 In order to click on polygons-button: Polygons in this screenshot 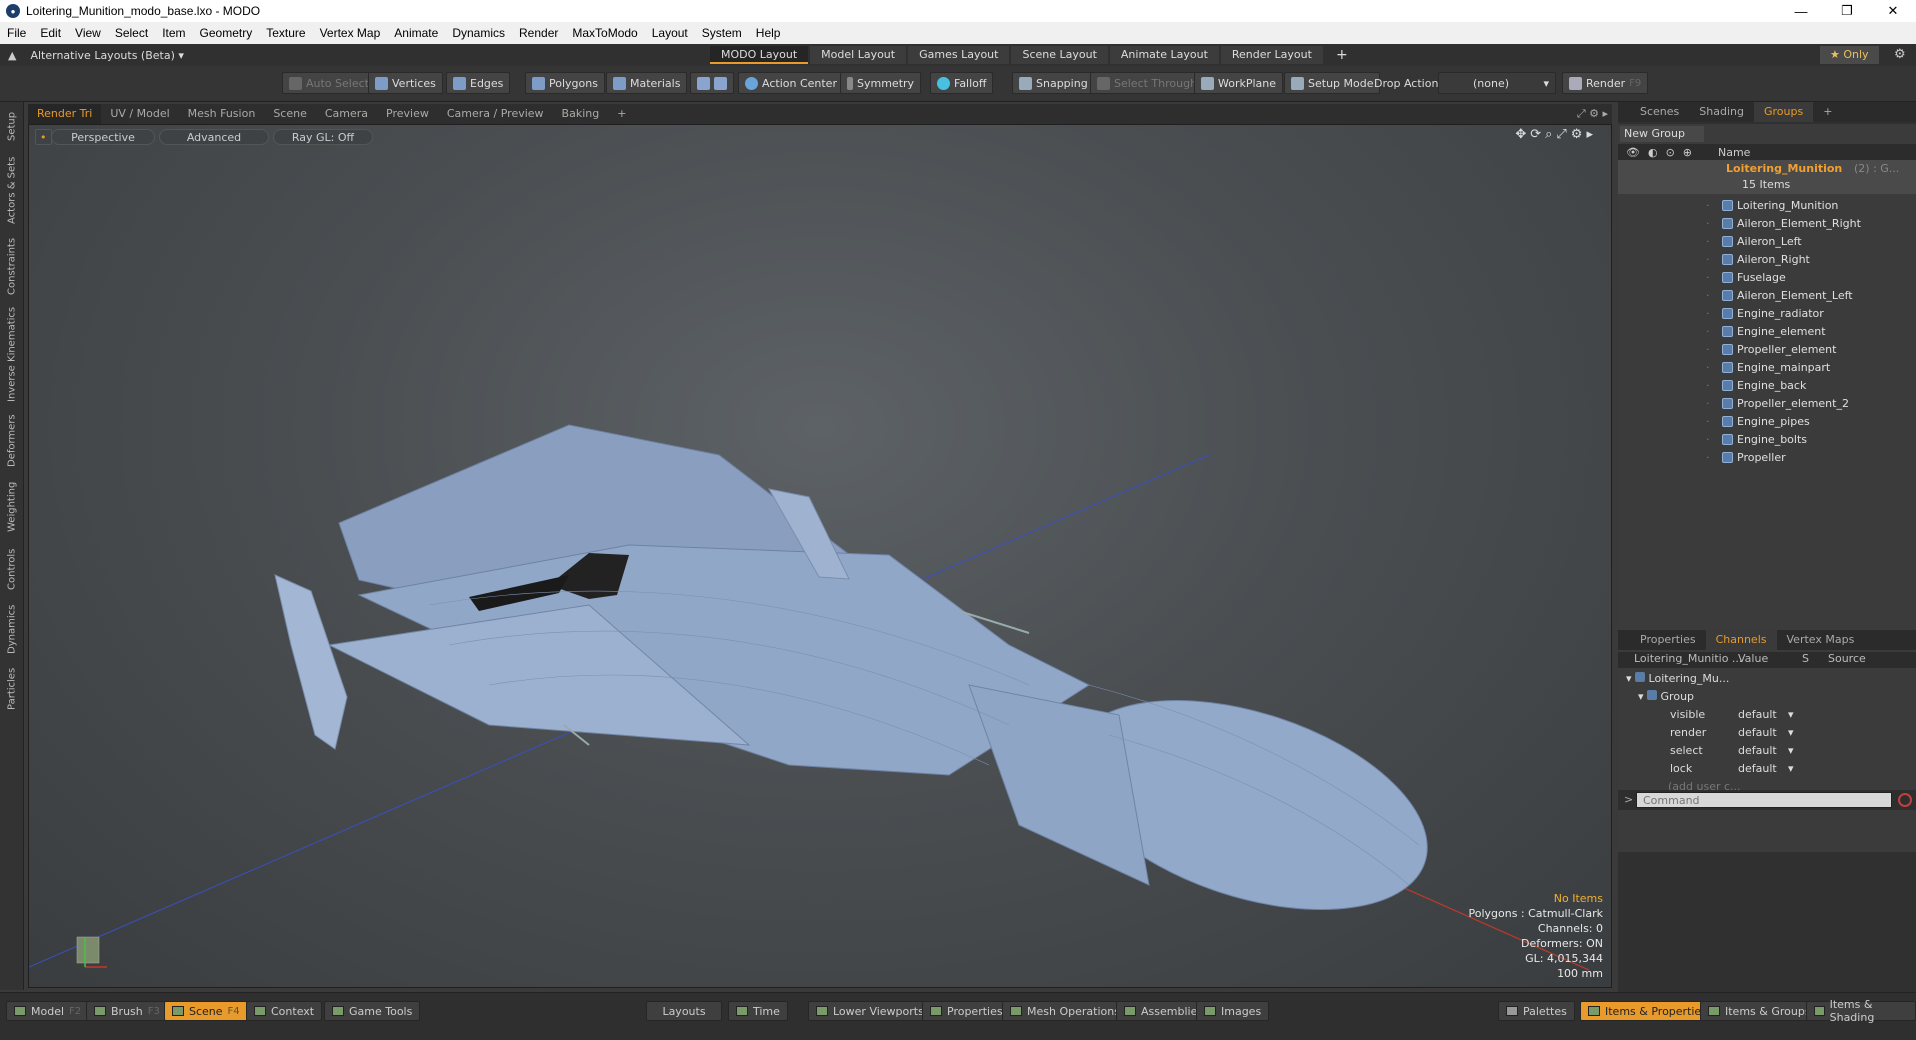, I will do `click(565, 83)`.